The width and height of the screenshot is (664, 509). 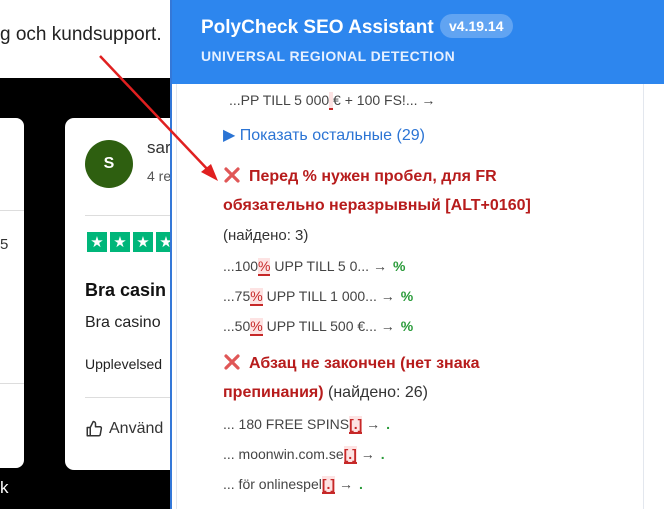 What do you see at coordinates (159, 148) in the screenshot?
I see `reviewer-name: sar` at bounding box center [159, 148].